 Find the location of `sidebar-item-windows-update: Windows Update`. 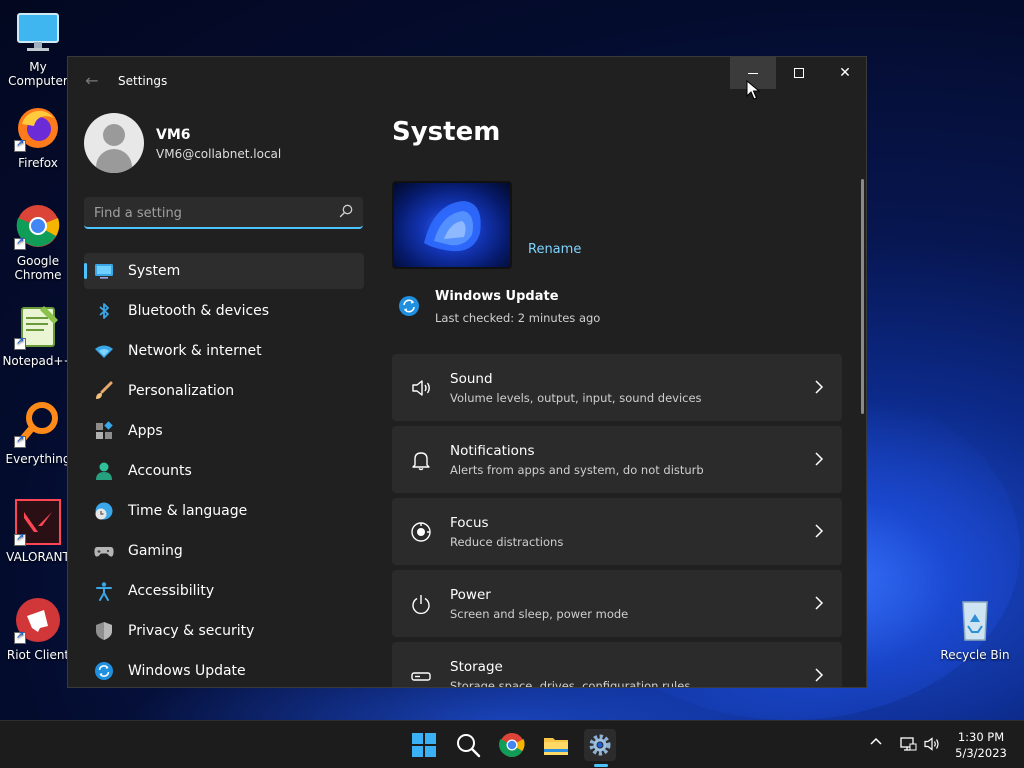

sidebar-item-windows-update: Windows Update is located at coordinates (224, 670).